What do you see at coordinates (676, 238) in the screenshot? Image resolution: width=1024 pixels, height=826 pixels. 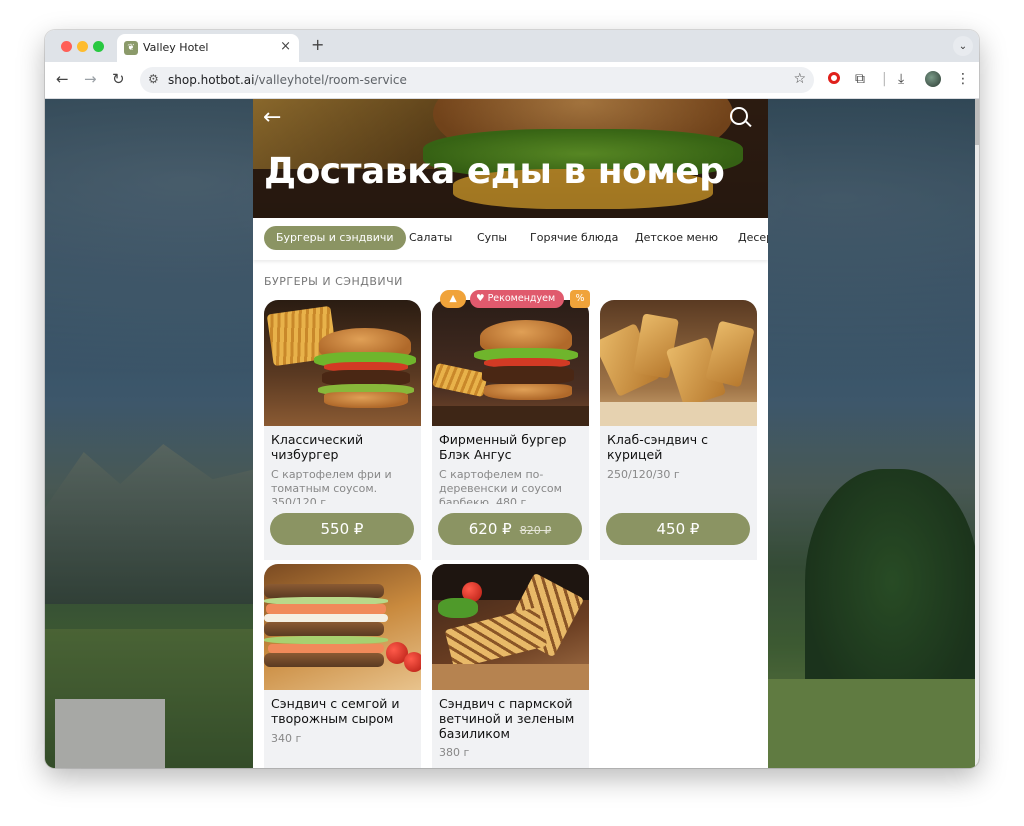 I see `tab-kids-menu: Детское меню` at bounding box center [676, 238].